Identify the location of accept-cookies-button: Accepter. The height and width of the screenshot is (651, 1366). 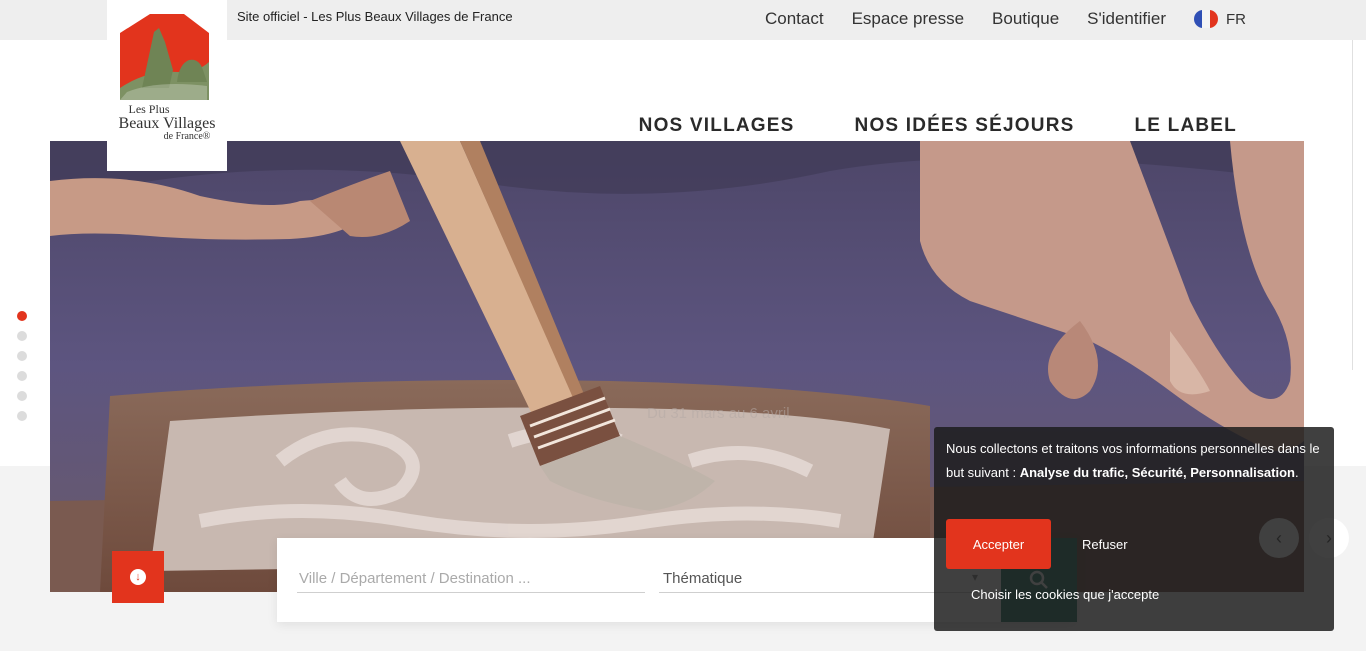
(998, 544).